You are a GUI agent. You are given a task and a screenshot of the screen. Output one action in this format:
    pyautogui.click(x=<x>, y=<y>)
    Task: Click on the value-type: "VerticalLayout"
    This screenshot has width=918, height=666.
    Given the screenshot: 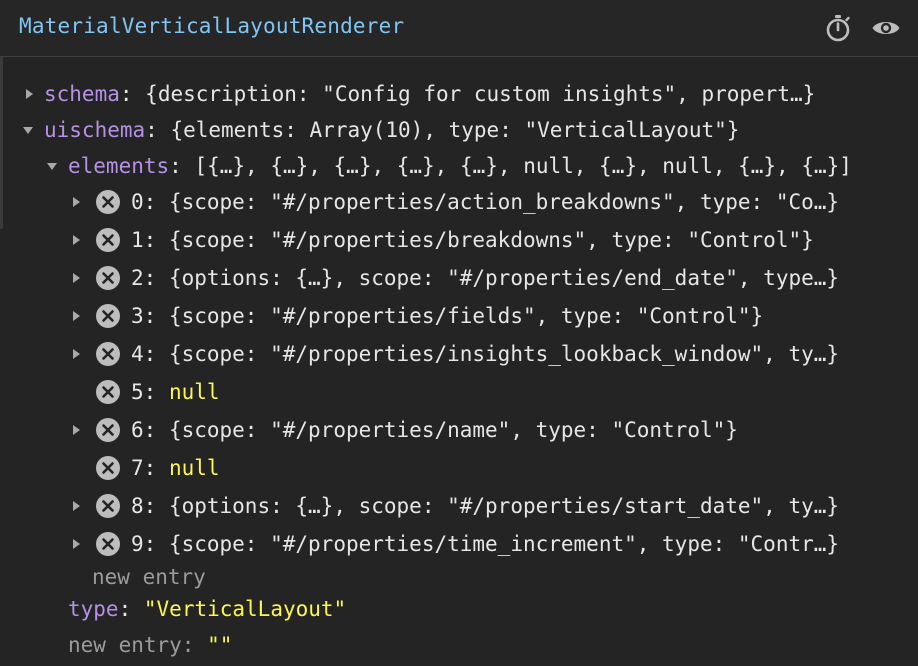 What is the action you would take?
    pyautogui.click(x=245, y=609)
    